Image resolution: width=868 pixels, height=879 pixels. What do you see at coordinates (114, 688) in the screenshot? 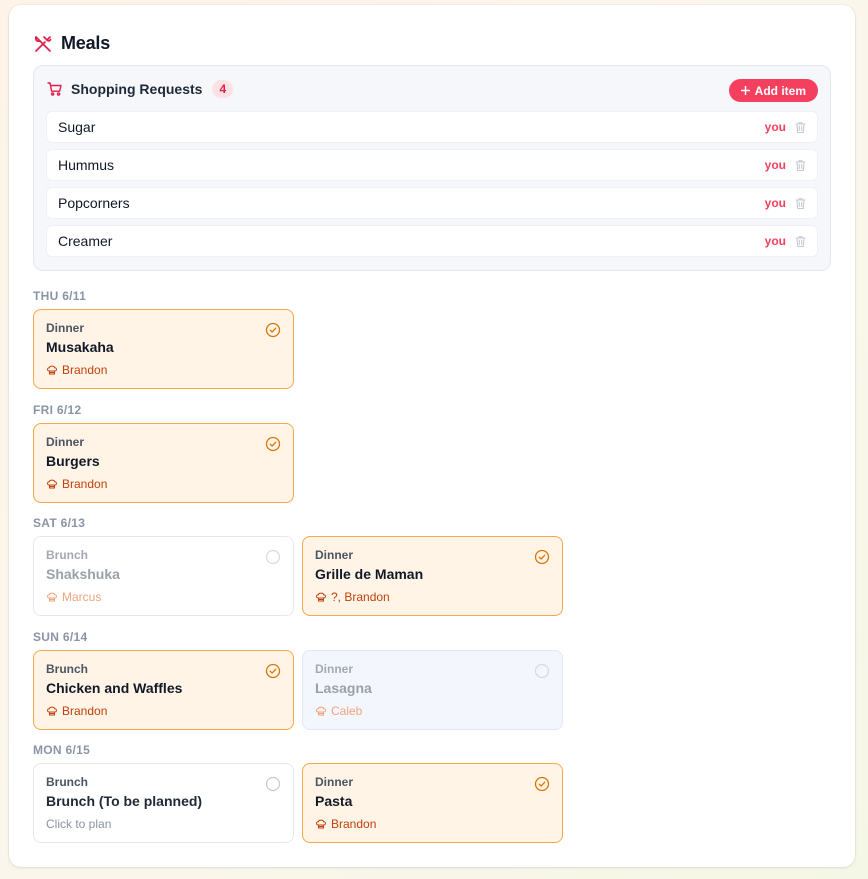
I see `meal-name: Chicken and Waffles` at bounding box center [114, 688].